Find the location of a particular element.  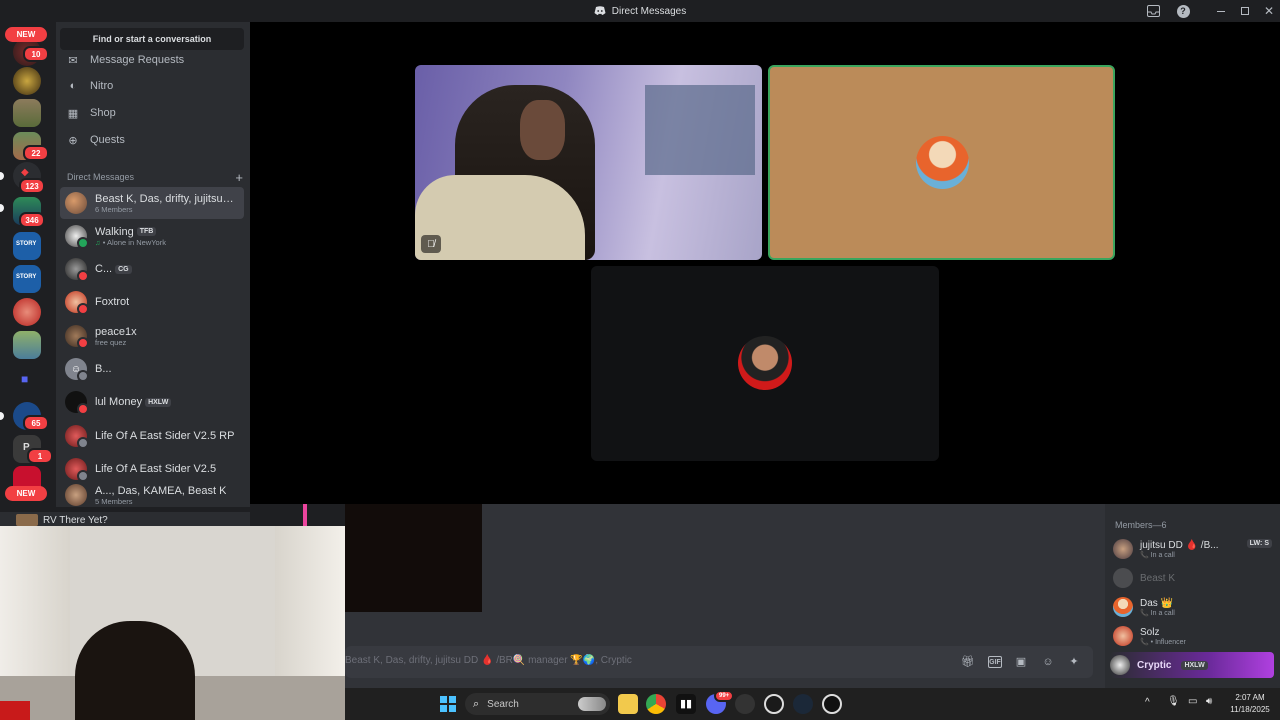

nav-label: Shop is located at coordinates (103, 113).